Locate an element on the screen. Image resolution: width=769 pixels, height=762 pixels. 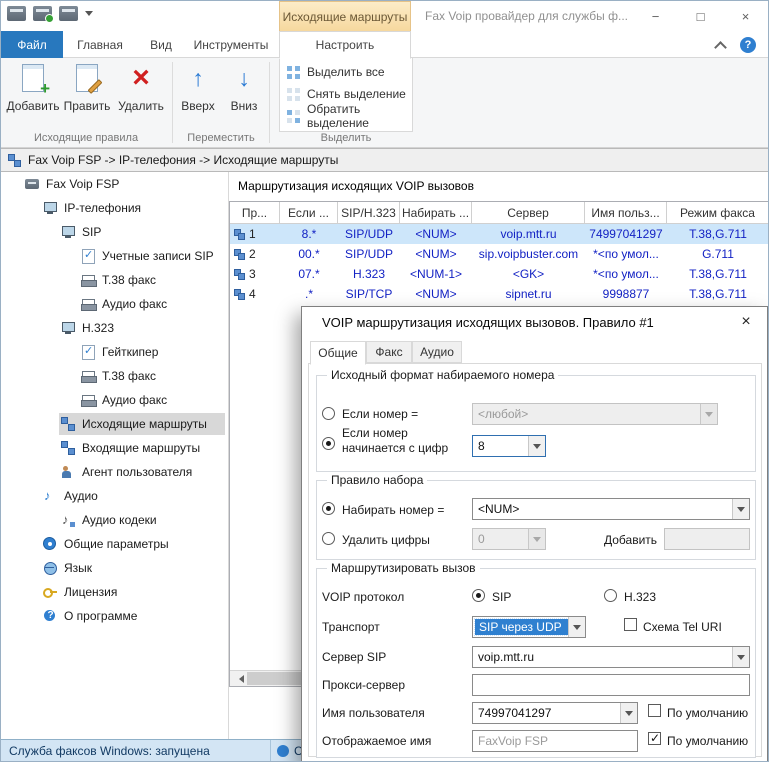
sip-icon is located at coordinates (68, 232).